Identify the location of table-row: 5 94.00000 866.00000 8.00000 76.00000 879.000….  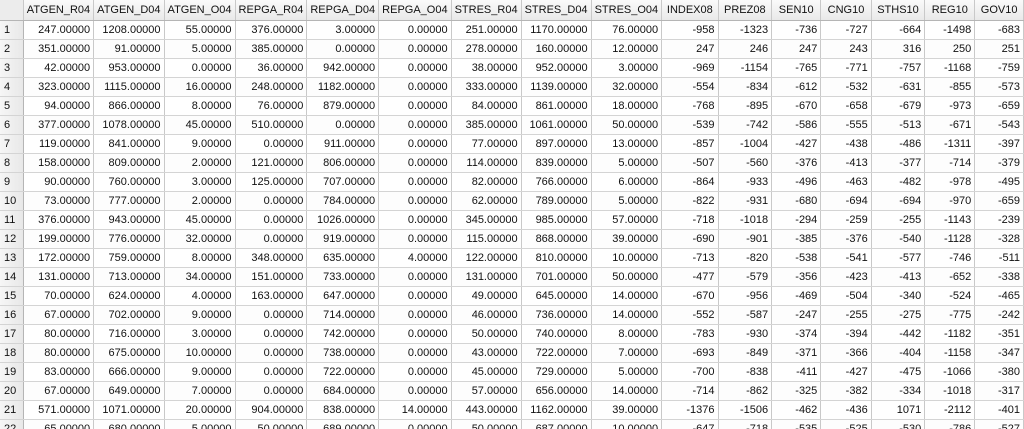
(512, 106).